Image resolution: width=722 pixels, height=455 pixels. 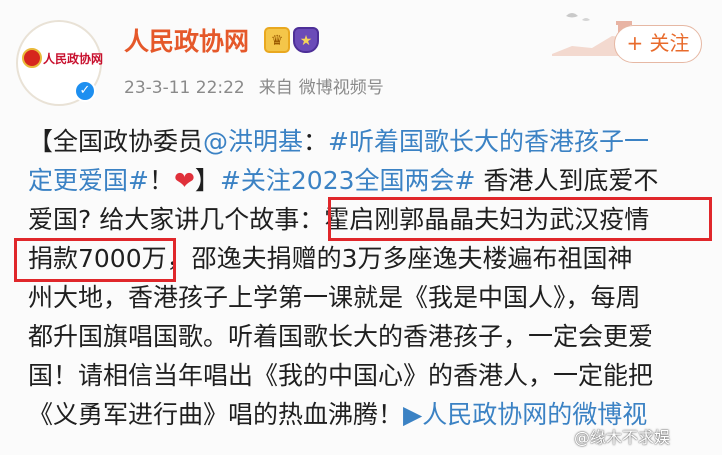 What do you see at coordinates (97, 258) in the screenshot?
I see `highlighted-text: 捐款7000万` at bounding box center [97, 258].